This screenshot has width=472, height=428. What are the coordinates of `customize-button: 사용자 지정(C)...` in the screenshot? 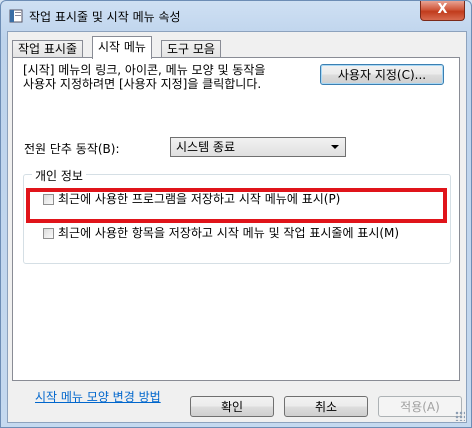 It's located at (382, 74).